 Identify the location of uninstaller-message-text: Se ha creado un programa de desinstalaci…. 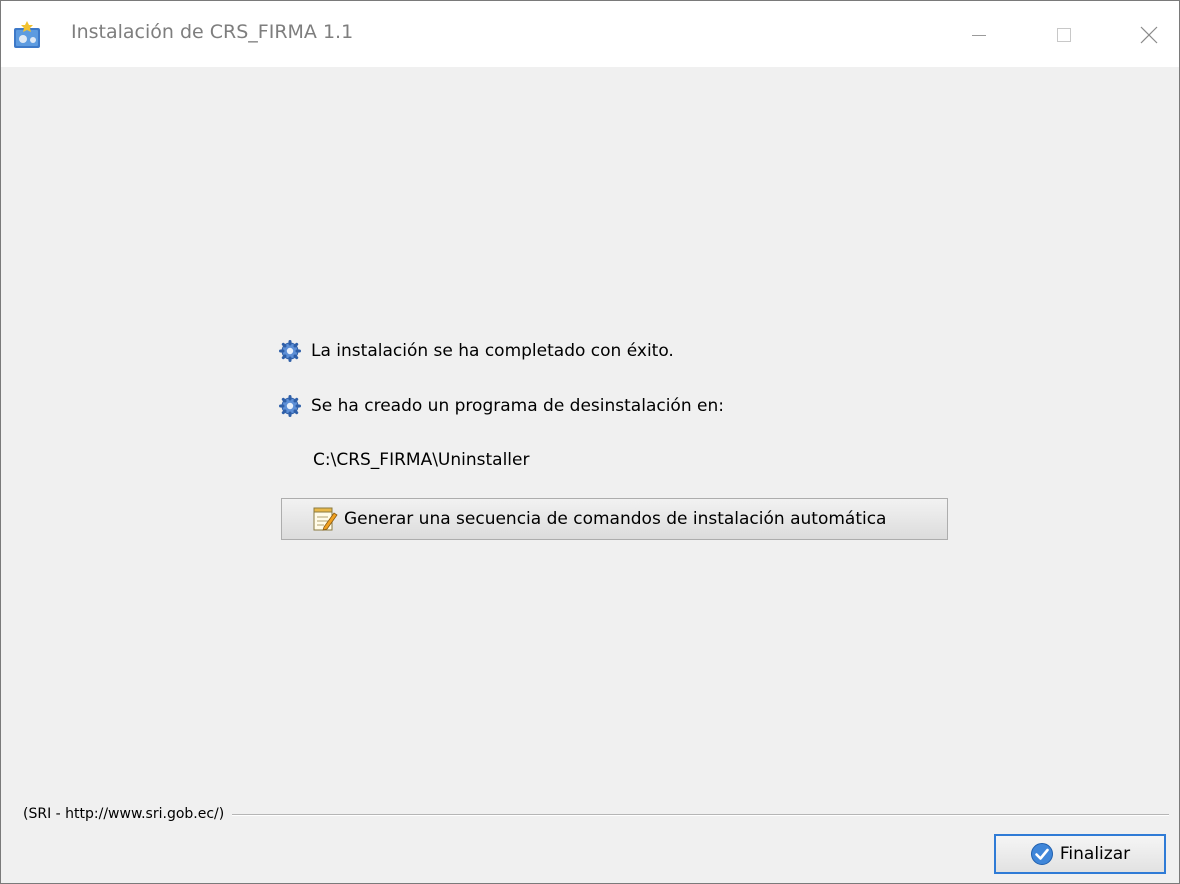
(517, 406).